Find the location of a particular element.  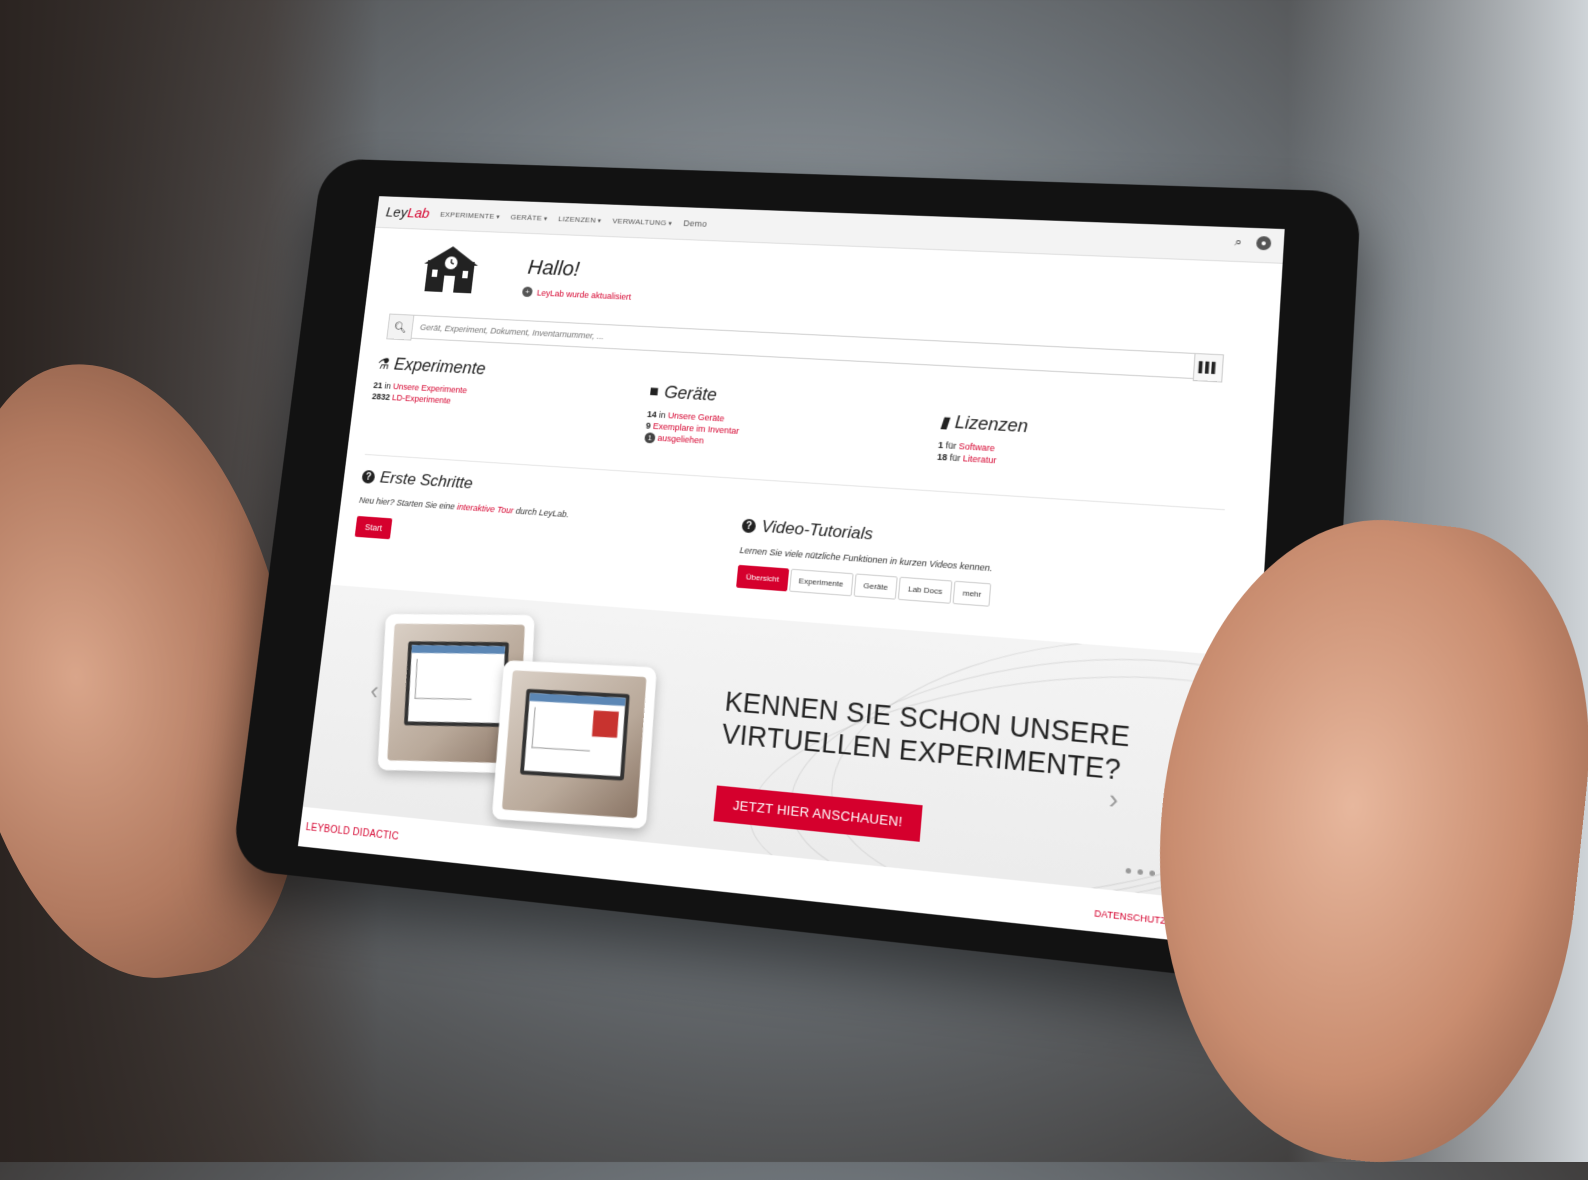

nav-lizenzen: LIZENZEN▾ is located at coordinates (580, 219).